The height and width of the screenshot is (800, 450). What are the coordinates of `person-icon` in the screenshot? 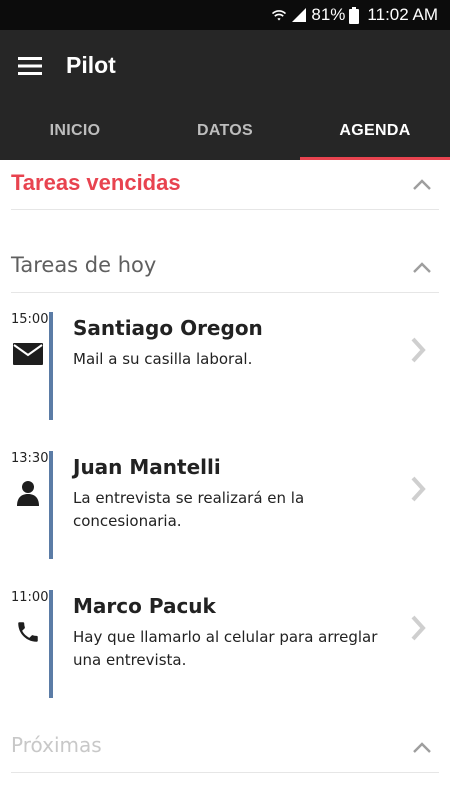 It's located at (28, 493).